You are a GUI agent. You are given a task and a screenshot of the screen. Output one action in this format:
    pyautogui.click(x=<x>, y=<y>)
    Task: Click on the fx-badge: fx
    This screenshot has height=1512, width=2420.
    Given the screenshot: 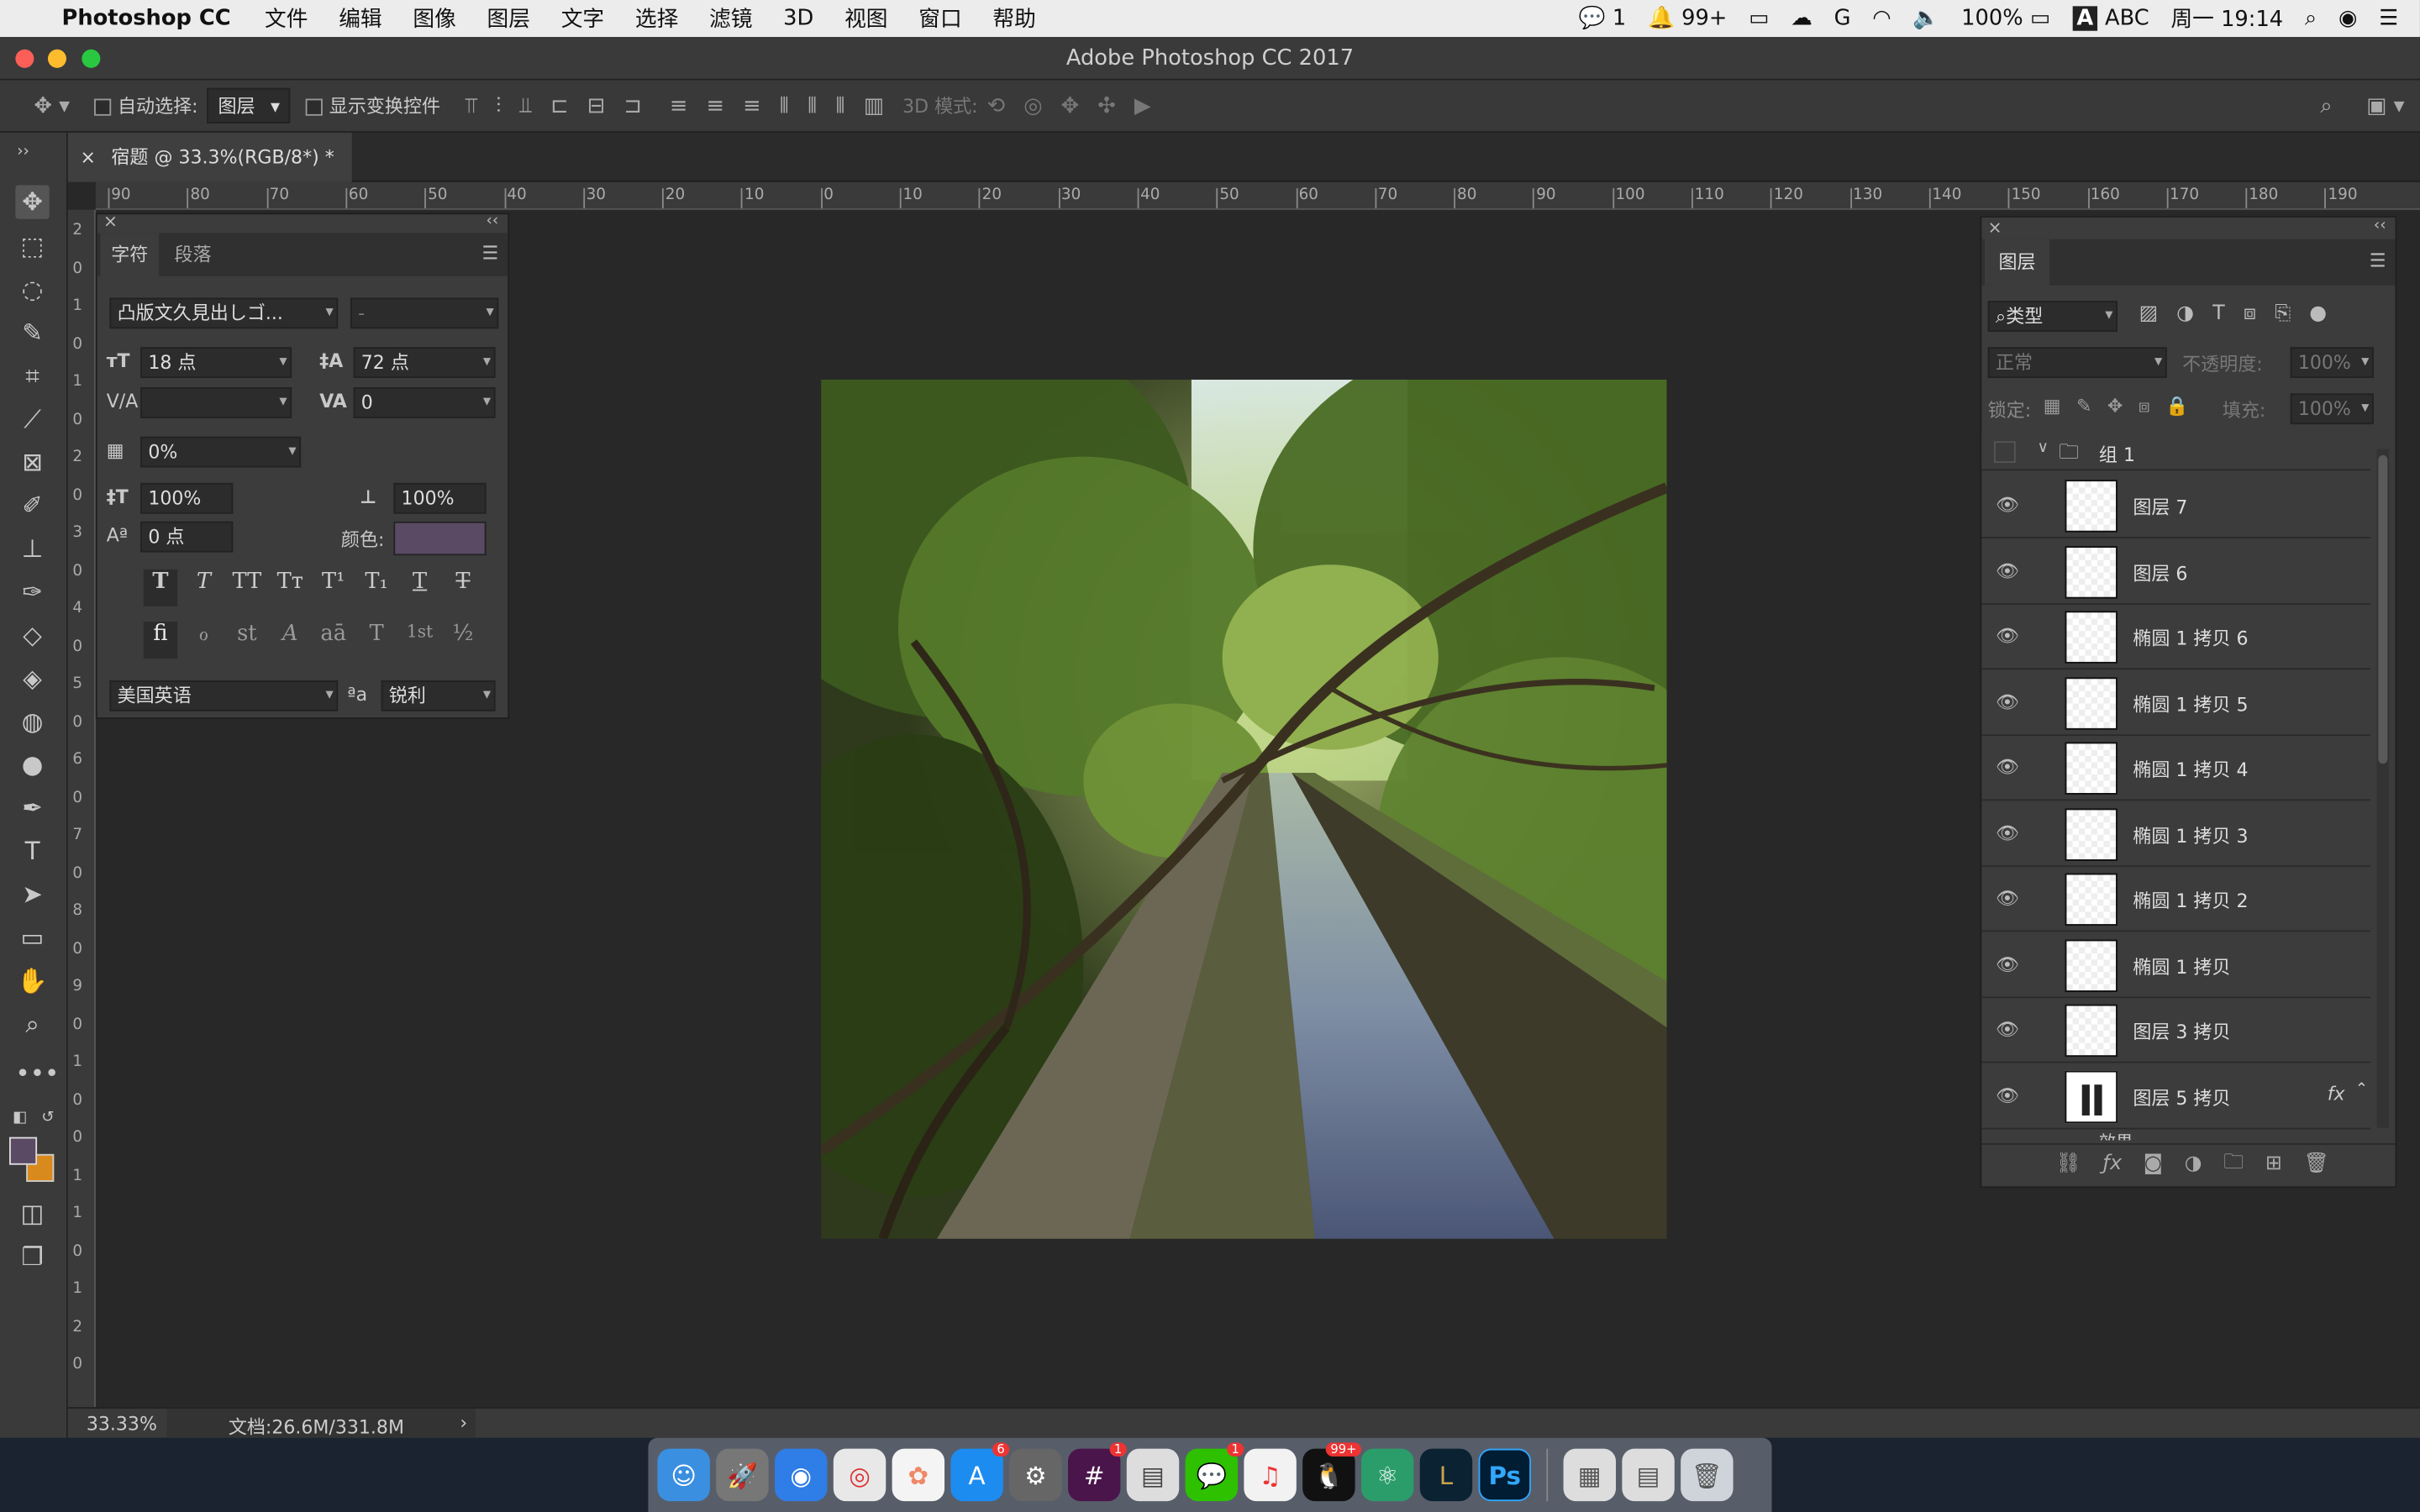 What is the action you would take?
    pyautogui.click(x=2336, y=1094)
    